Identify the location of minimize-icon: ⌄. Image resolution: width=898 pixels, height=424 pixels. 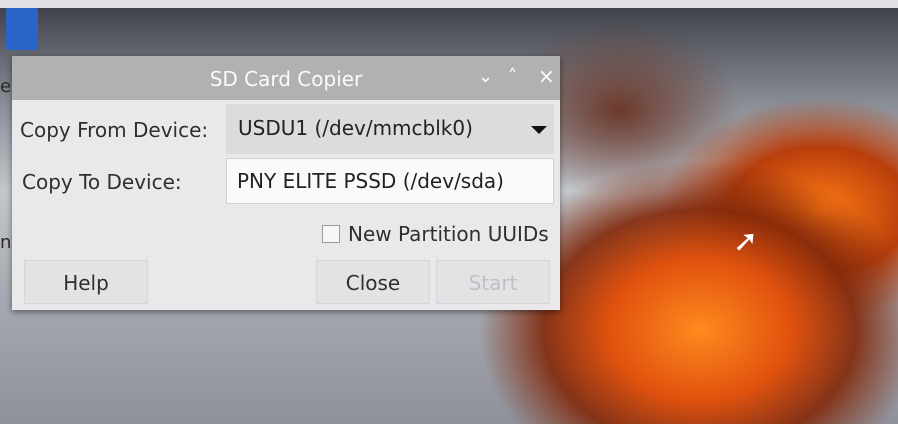
(485, 76).